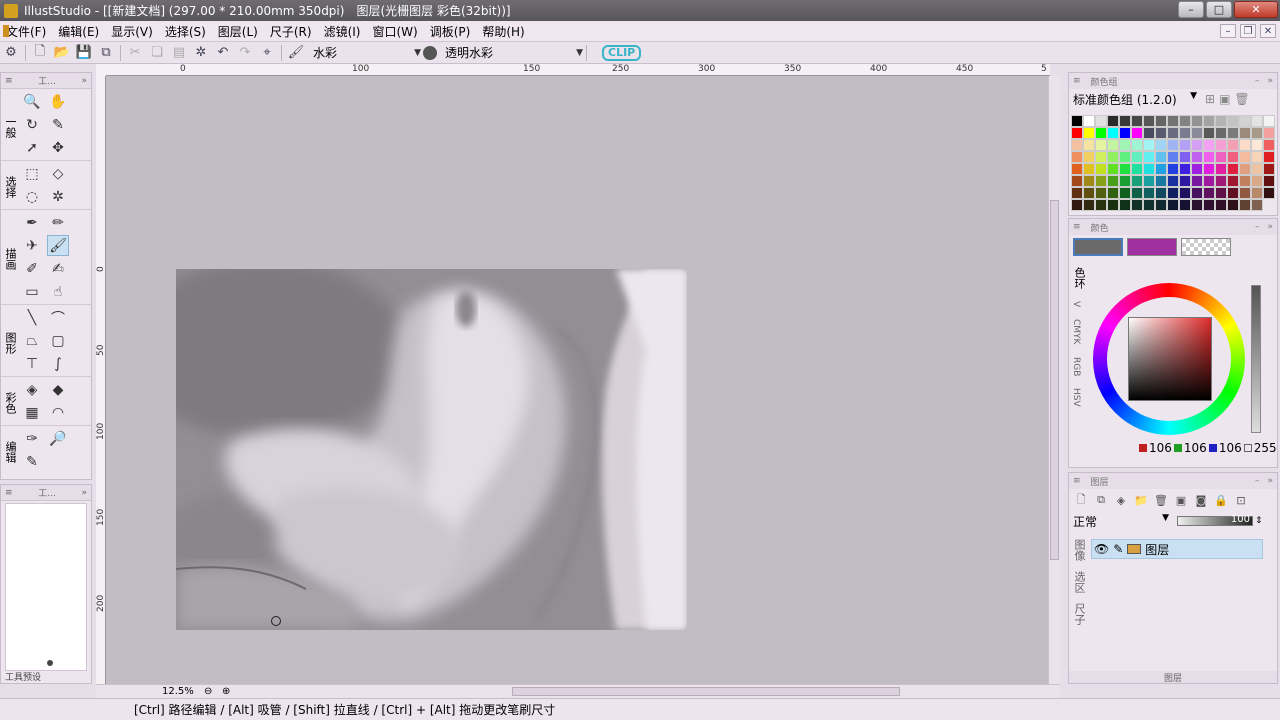 This screenshot has width=1280, height=720. What do you see at coordinates (32, 363) in the screenshot?
I see `ruler-tool-icon: ⊤` at bounding box center [32, 363].